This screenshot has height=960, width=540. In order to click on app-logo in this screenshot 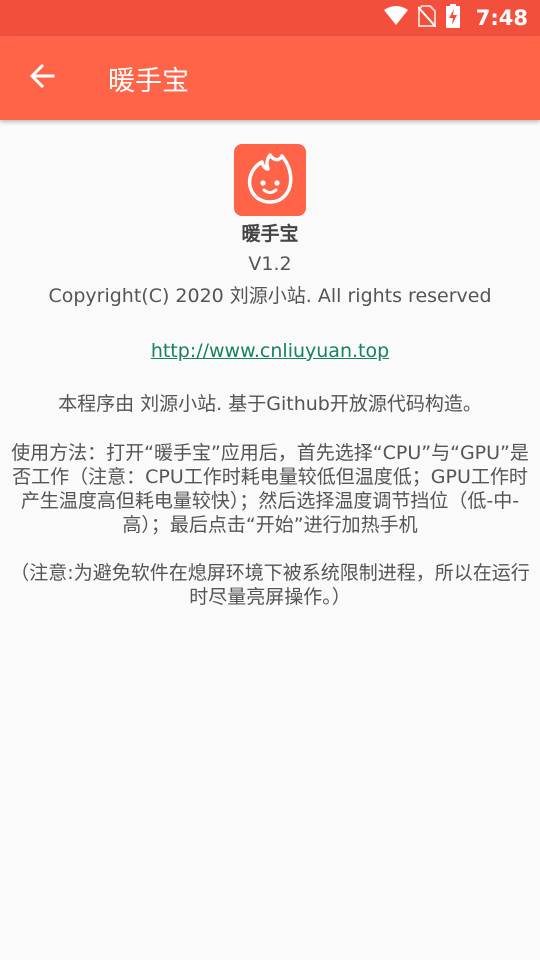, I will do `click(270, 180)`.